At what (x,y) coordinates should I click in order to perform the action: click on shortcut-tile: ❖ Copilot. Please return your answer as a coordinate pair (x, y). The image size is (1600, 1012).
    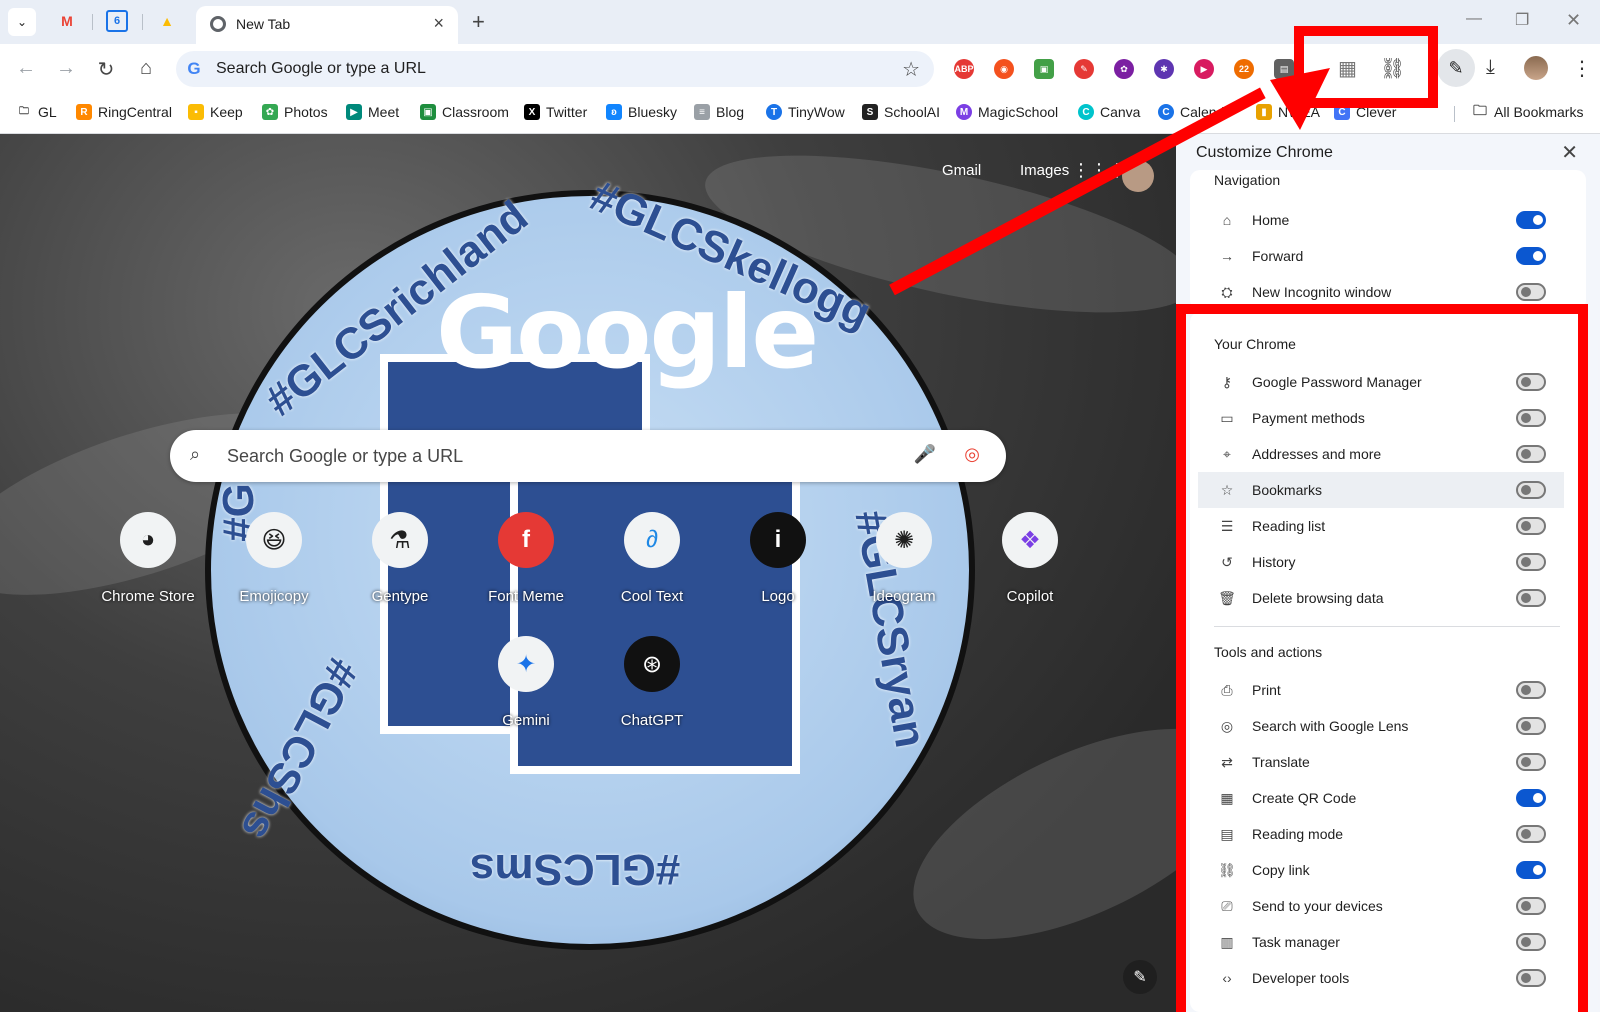
    Looking at the image, I should click on (1030, 558).